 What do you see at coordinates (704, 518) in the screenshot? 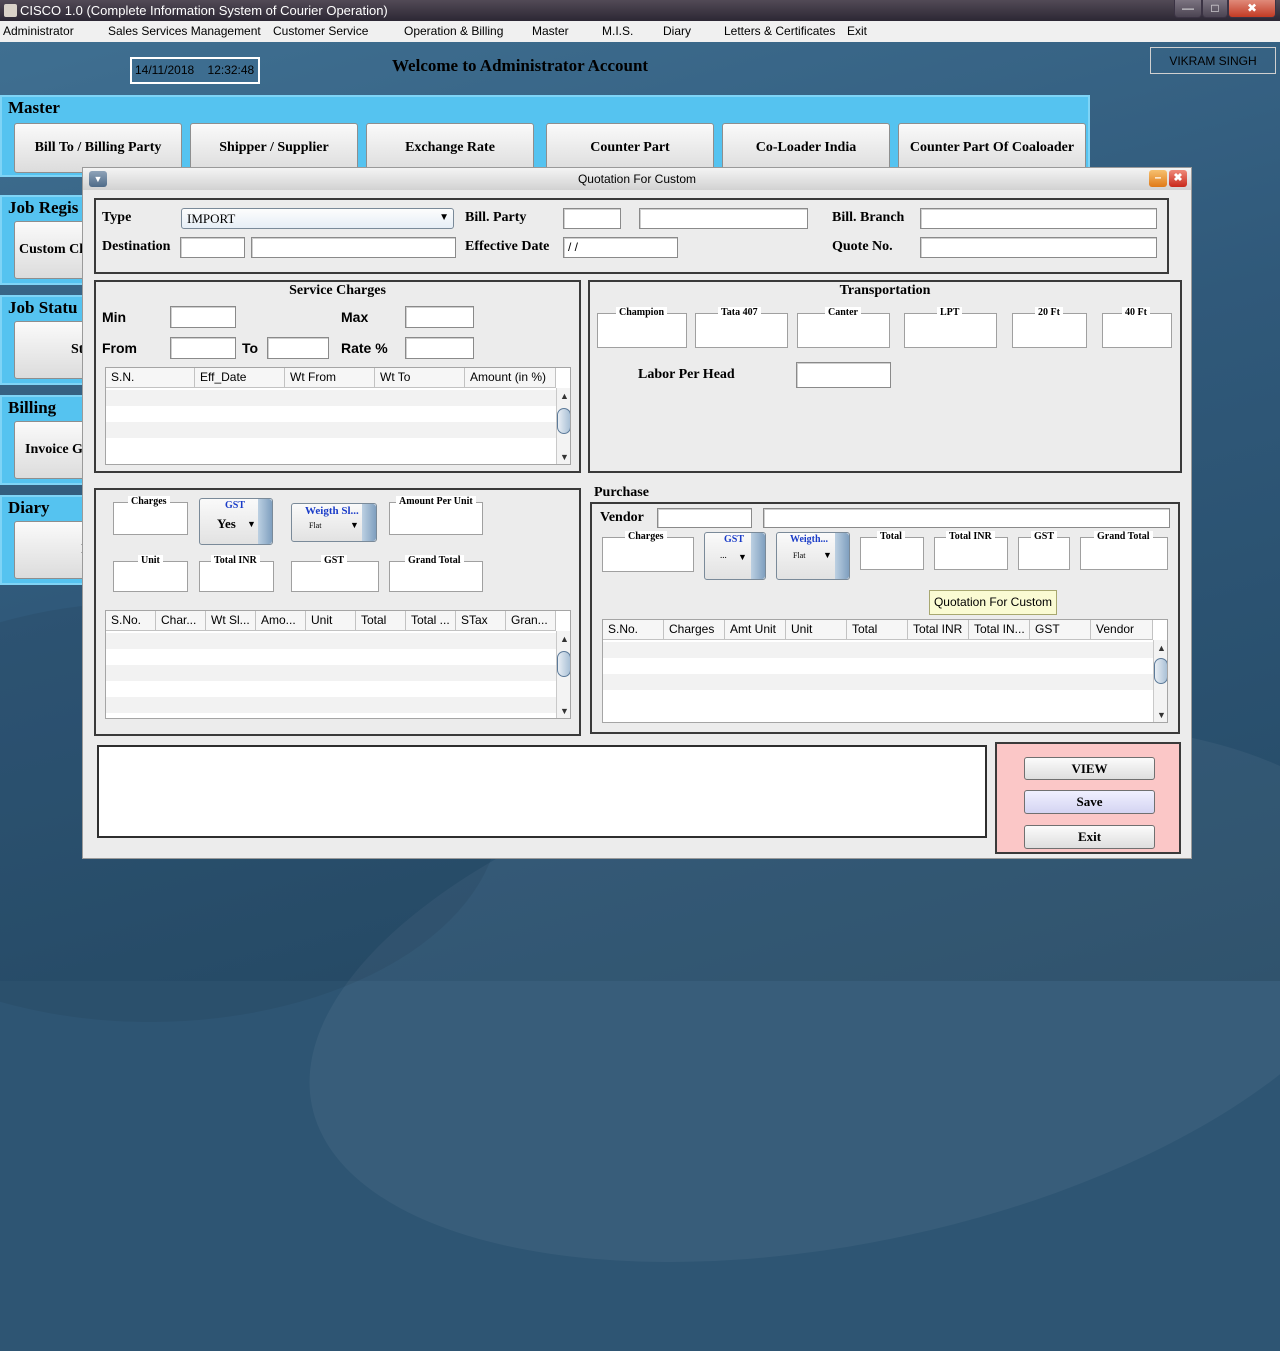
I see `vendor-code-input` at bounding box center [704, 518].